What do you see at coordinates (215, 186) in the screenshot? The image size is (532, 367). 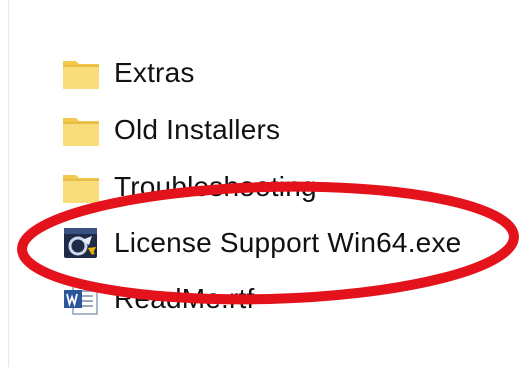 I see `file-name: Troubleshooting` at bounding box center [215, 186].